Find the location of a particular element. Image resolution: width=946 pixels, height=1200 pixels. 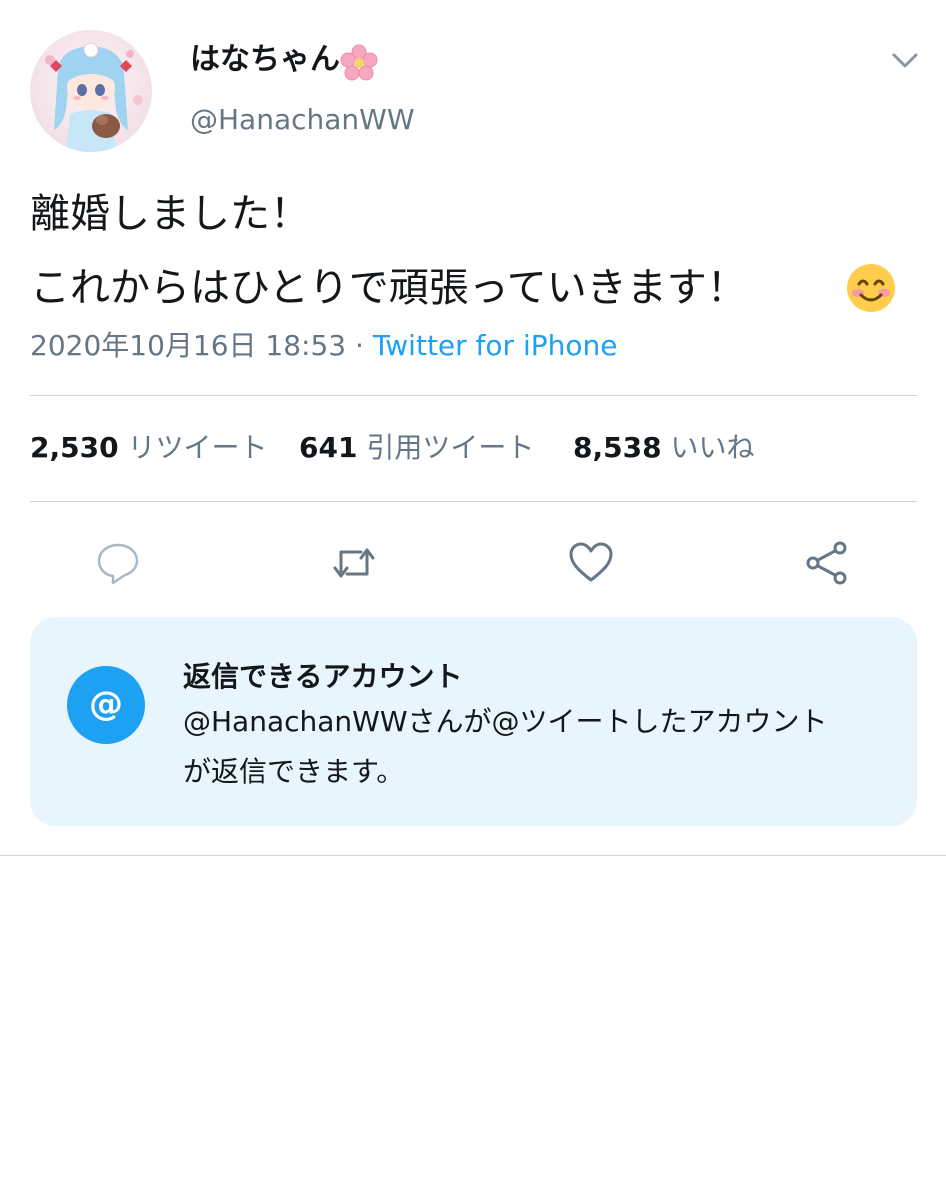

user-handle: @HanachanWW is located at coordinates (302, 120).